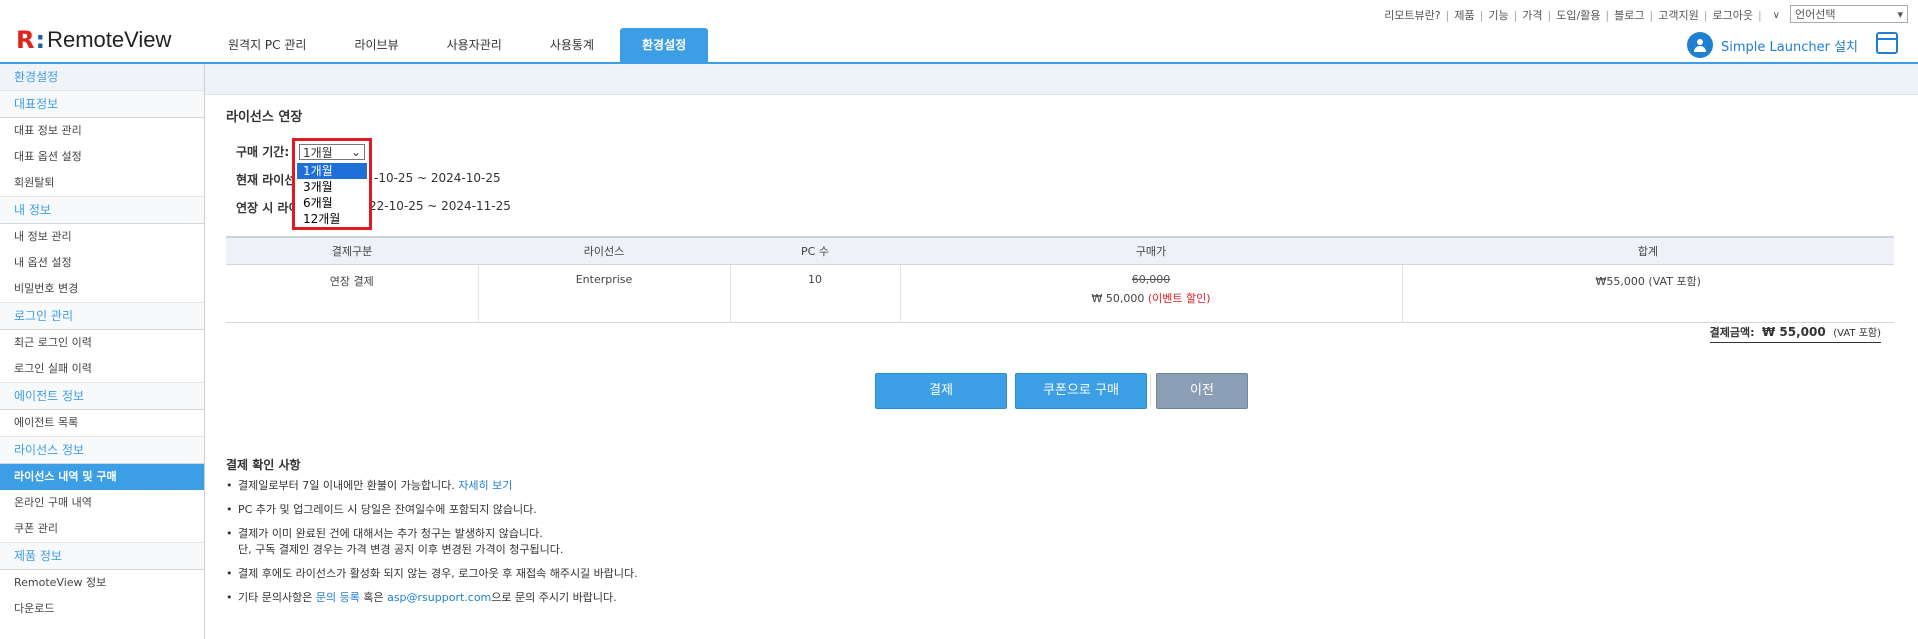  What do you see at coordinates (1412, 15) in the screenshot?
I see `util-link-about: 리모트뷰란?` at bounding box center [1412, 15].